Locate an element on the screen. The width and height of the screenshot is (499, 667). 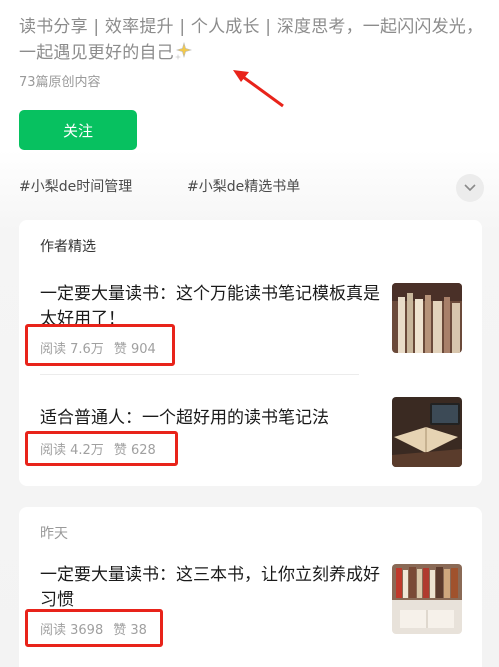
chevron-down-icon is located at coordinates (470, 188).